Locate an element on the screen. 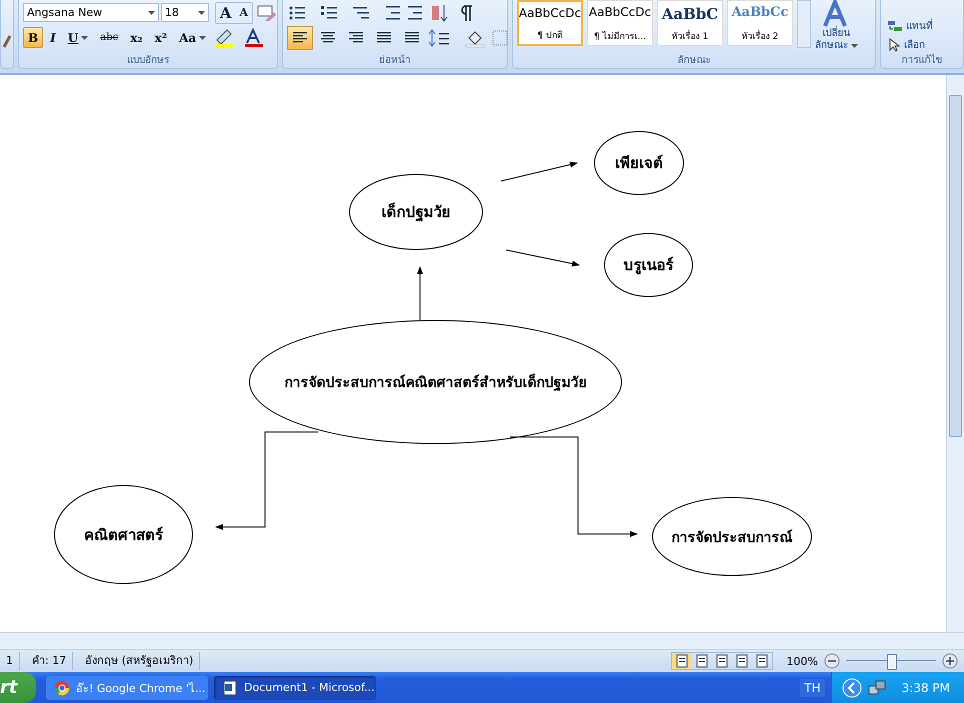  browser-icon is located at coordinates (62, 688).